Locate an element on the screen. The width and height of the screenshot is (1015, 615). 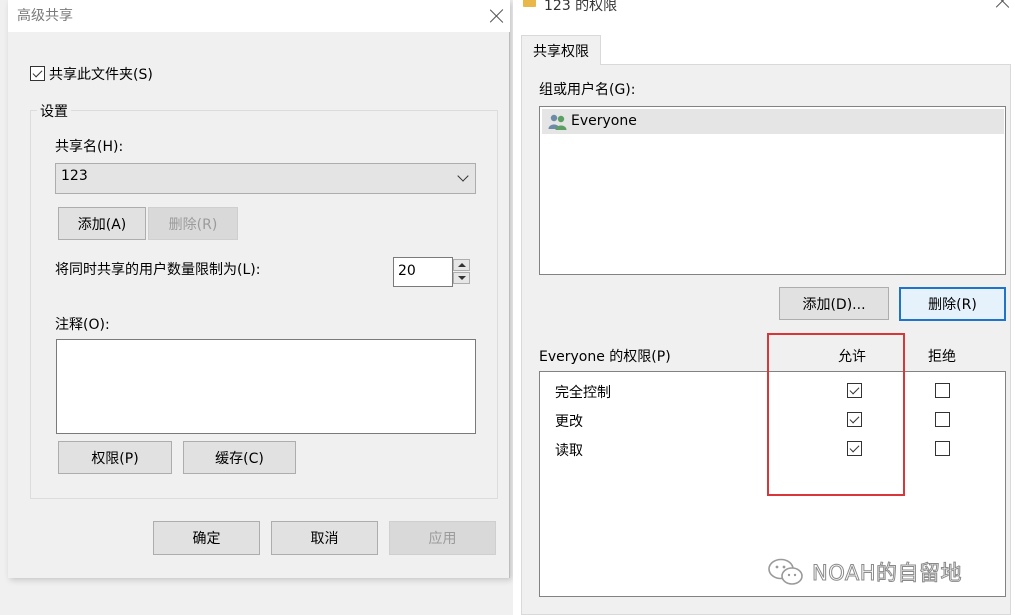
share-name-label: 共享名(H): is located at coordinates (89, 147).